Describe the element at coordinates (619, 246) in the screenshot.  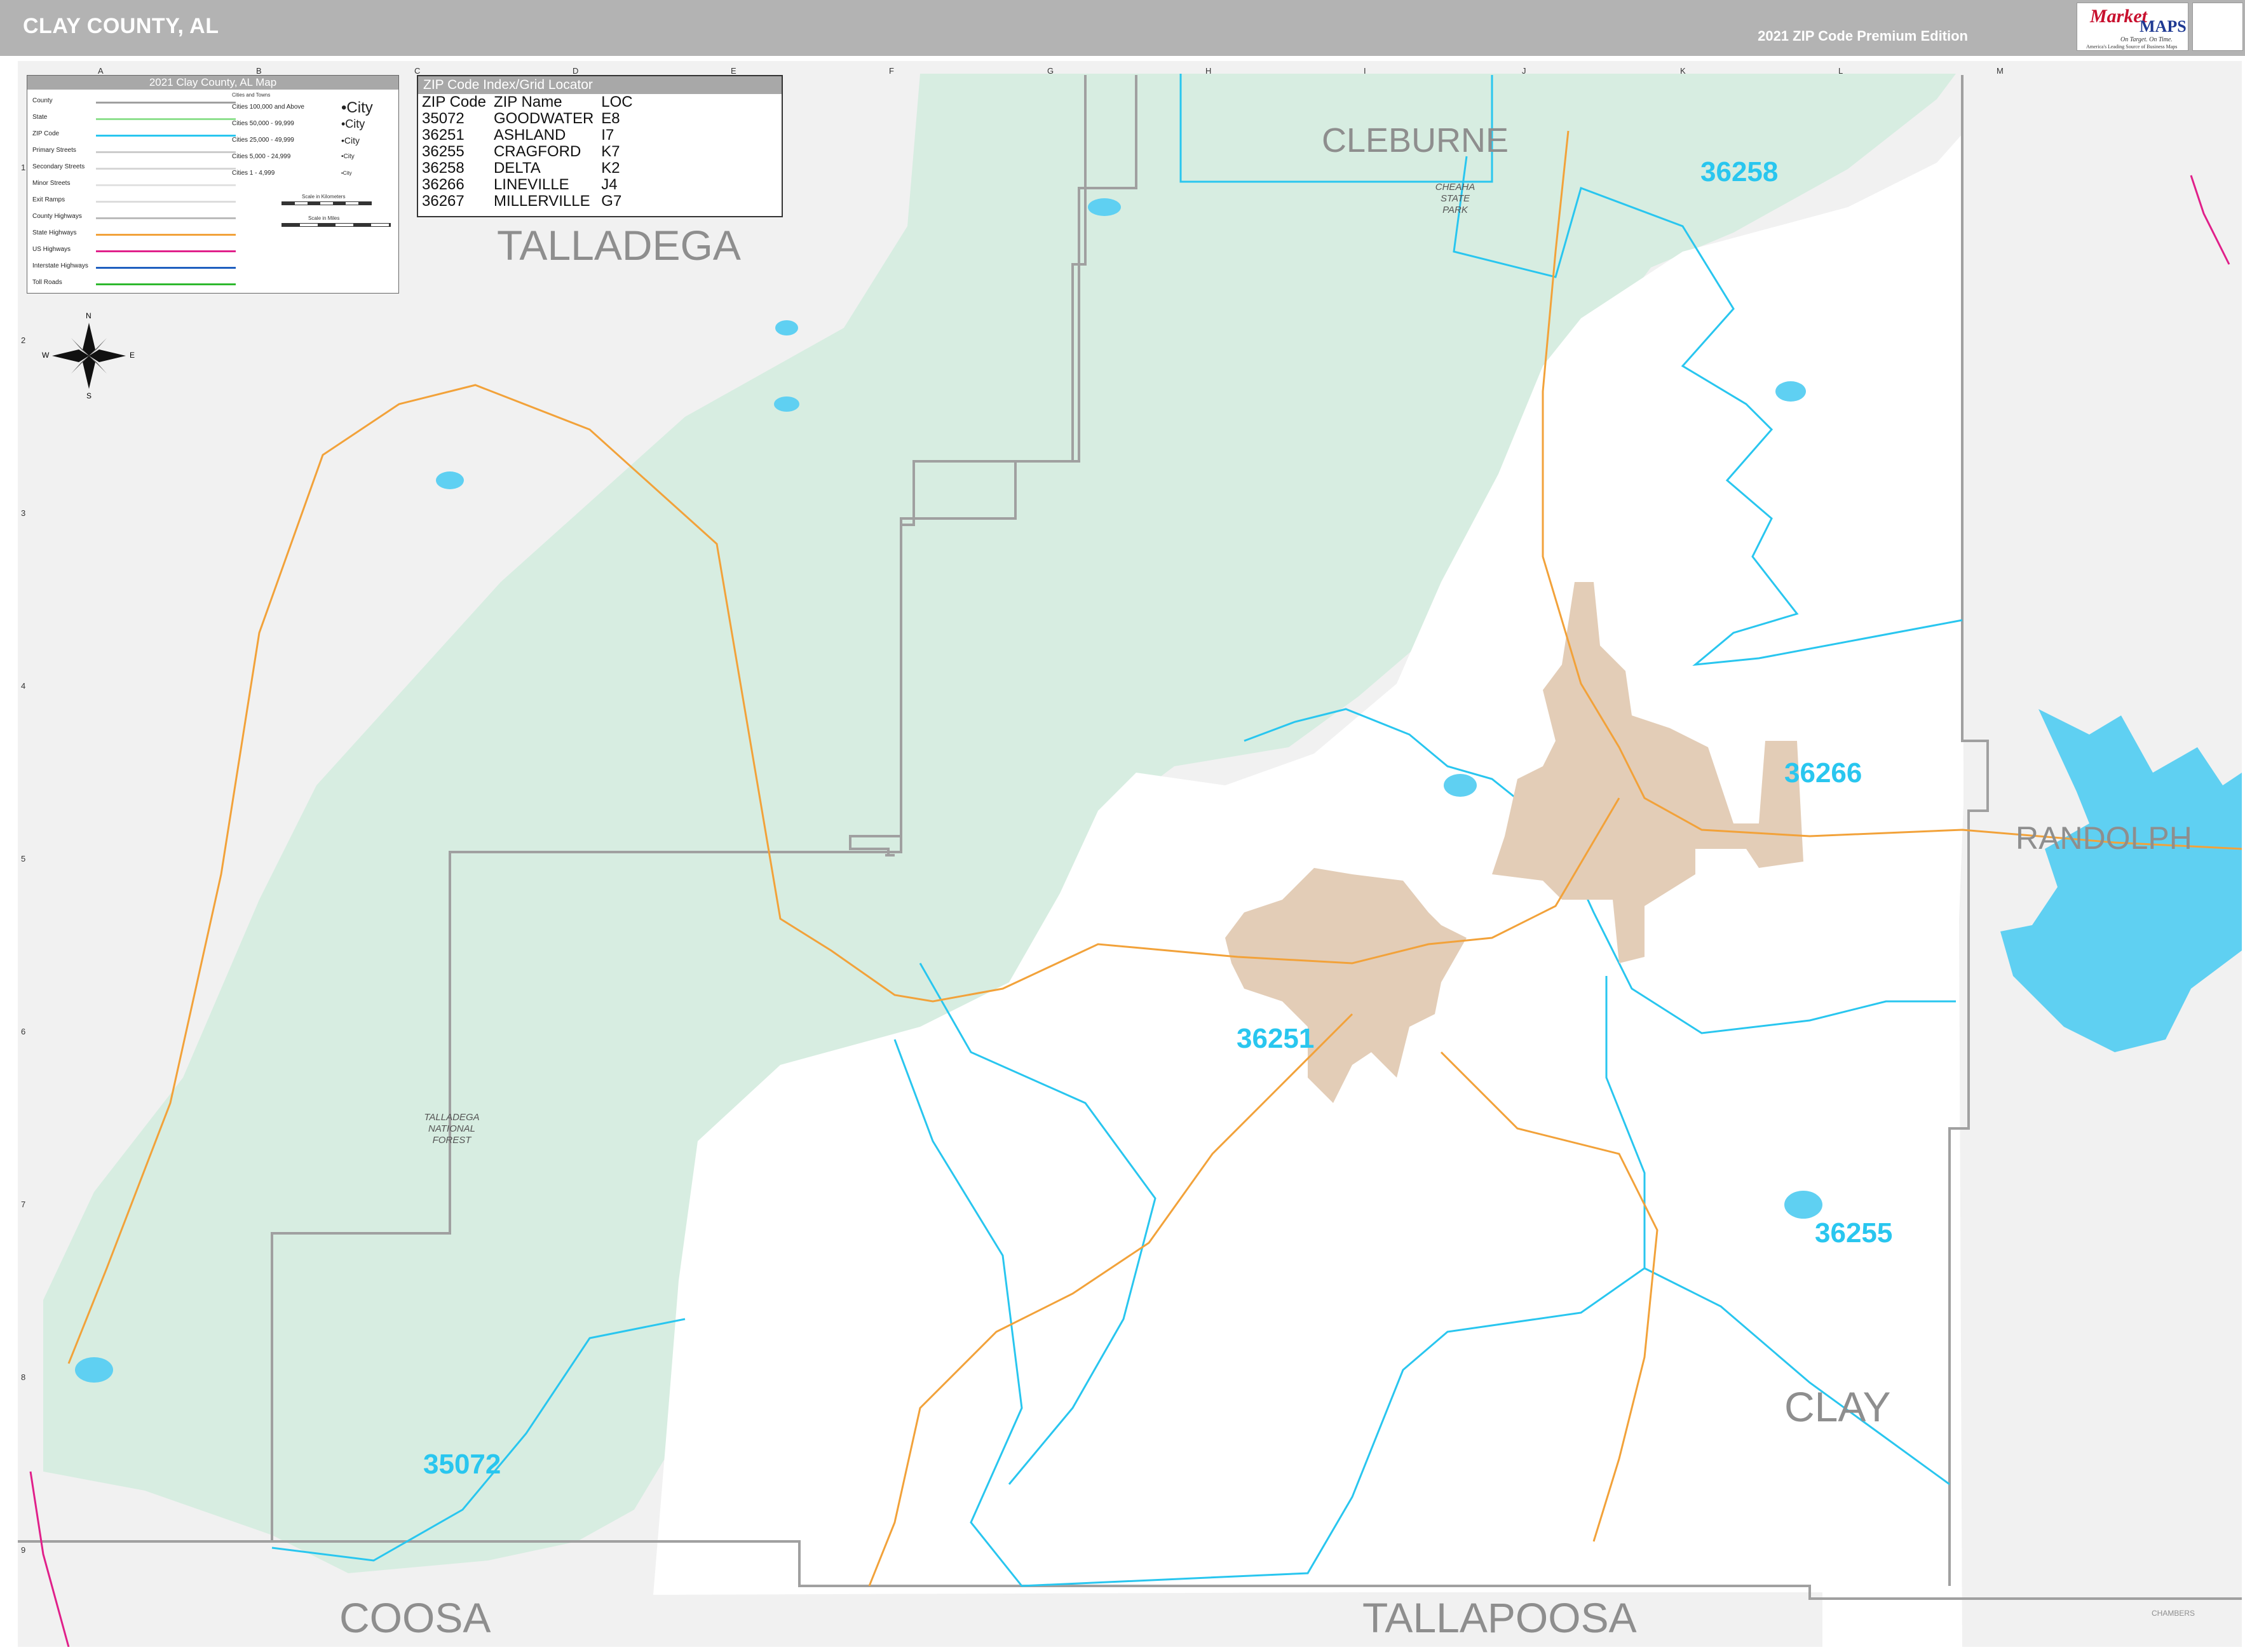
I see `county-label-talladega: TALLADEGA` at that location.